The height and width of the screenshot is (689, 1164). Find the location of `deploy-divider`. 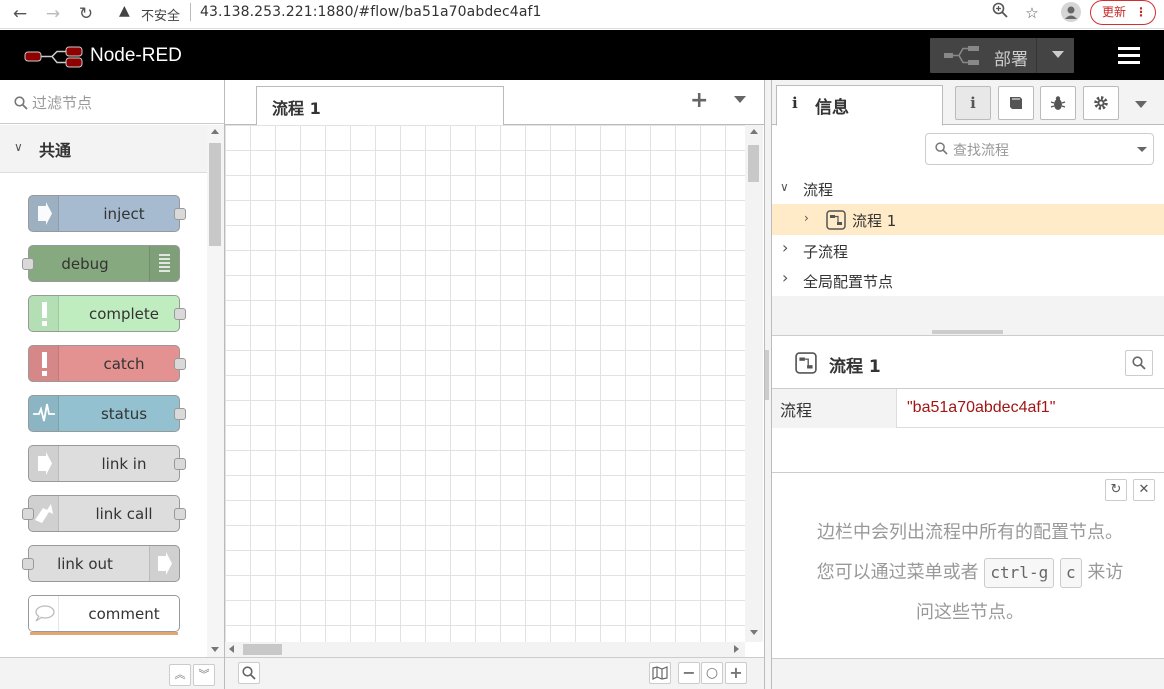

deploy-divider is located at coordinates (1036, 55).